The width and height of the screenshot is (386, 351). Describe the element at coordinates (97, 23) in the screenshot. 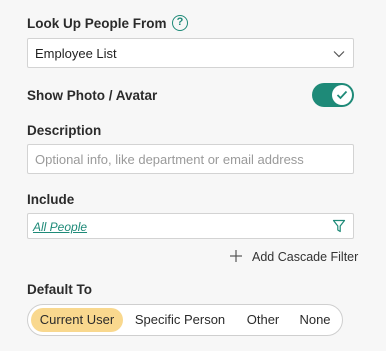

I see `lookup-label: Look Up People From` at that location.